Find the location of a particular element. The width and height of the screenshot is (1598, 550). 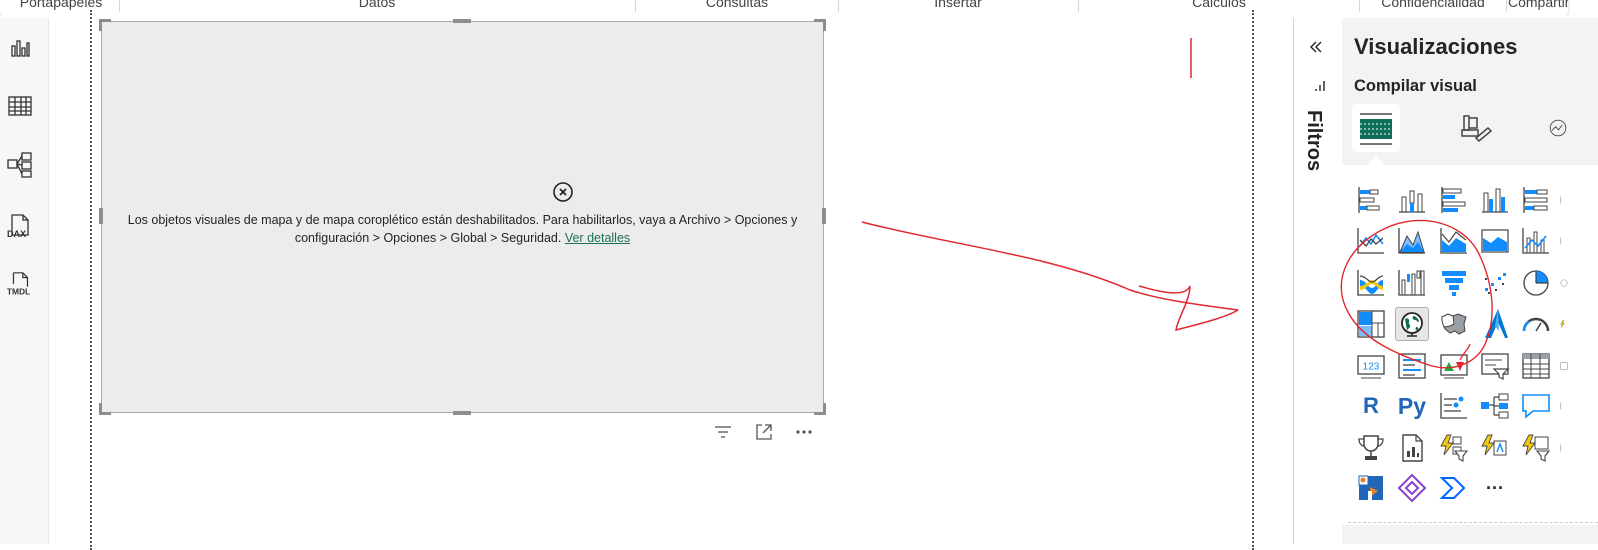

filter-button is located at coordinates (723, 432).